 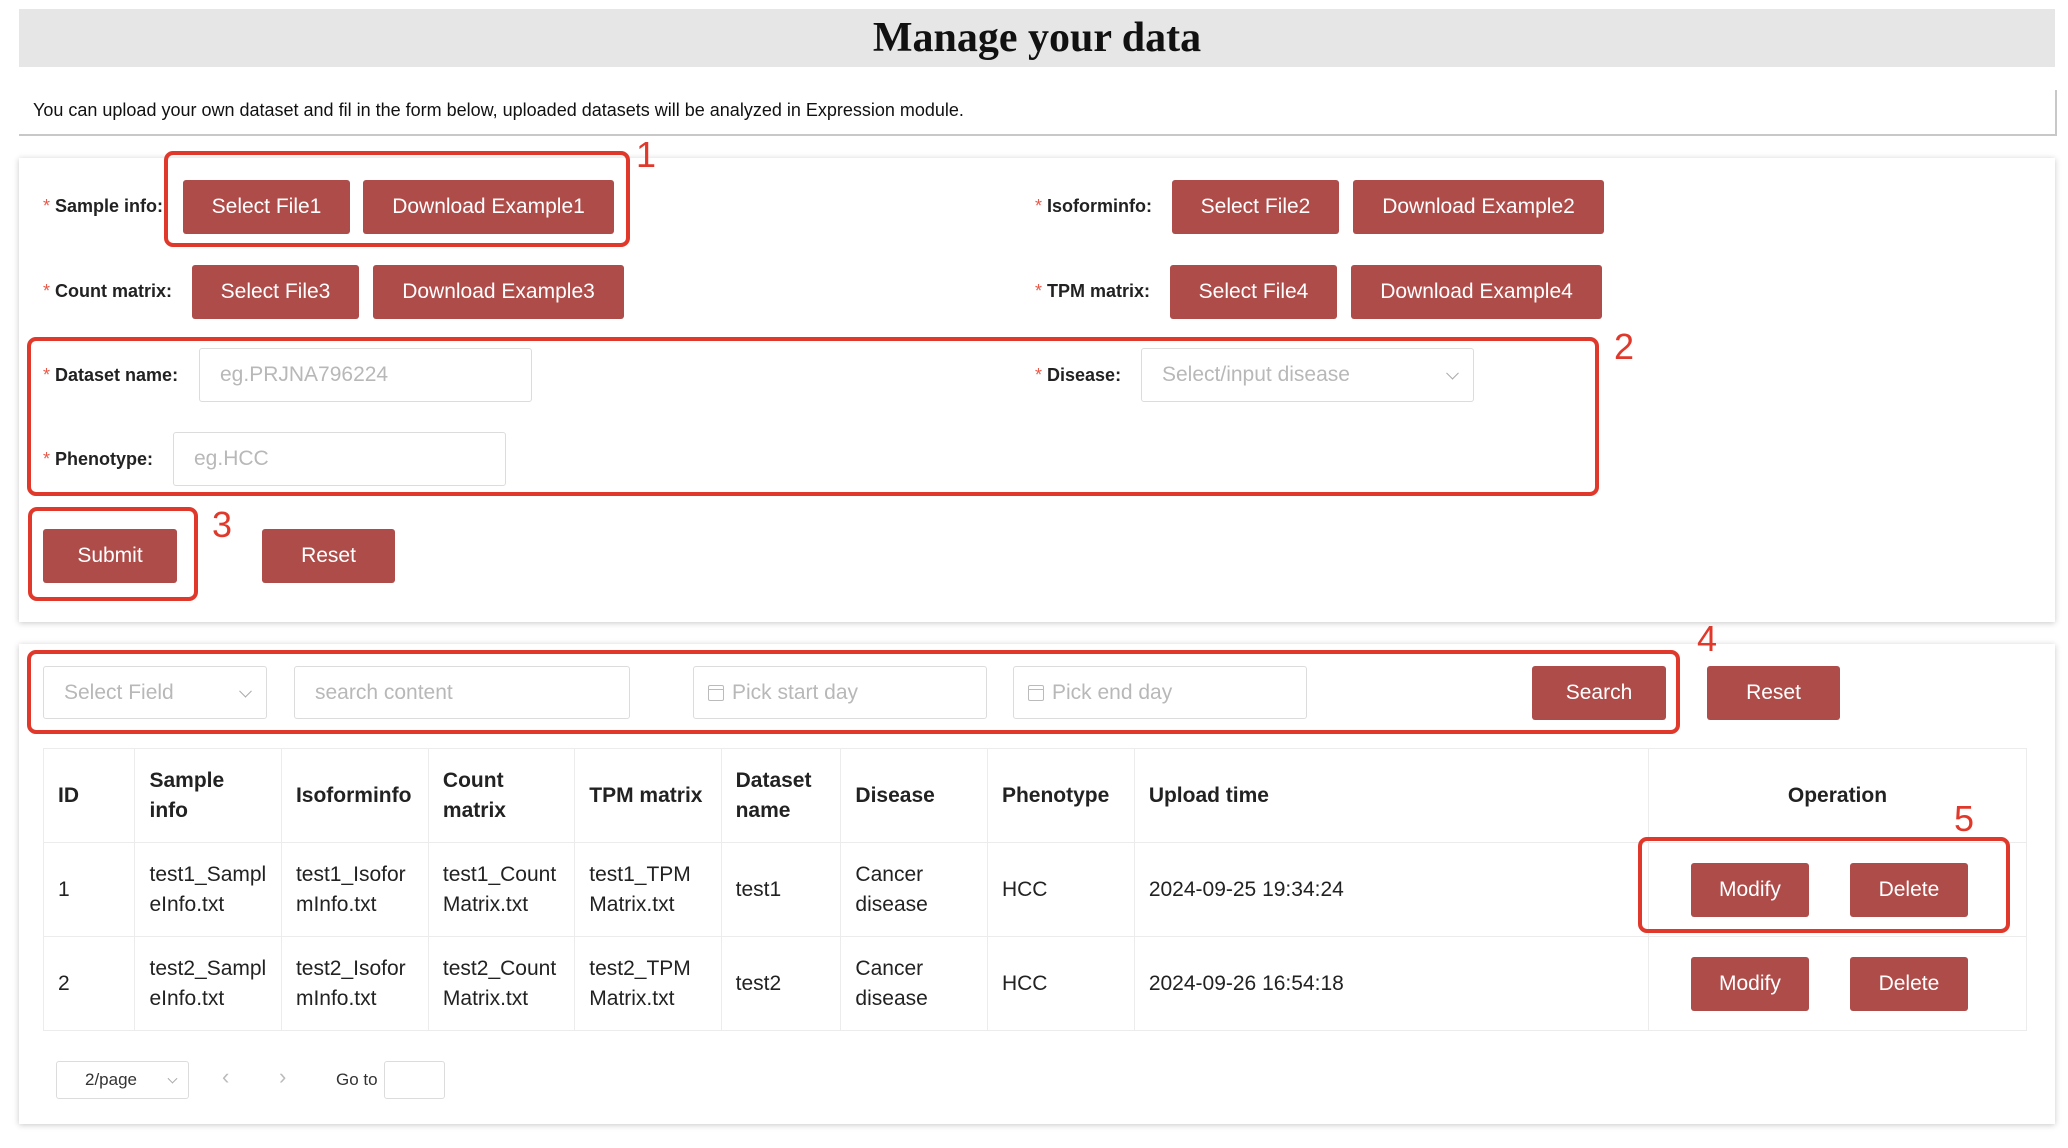 I want to click on annotation-number-3: 3, so click(x=222, y=524).